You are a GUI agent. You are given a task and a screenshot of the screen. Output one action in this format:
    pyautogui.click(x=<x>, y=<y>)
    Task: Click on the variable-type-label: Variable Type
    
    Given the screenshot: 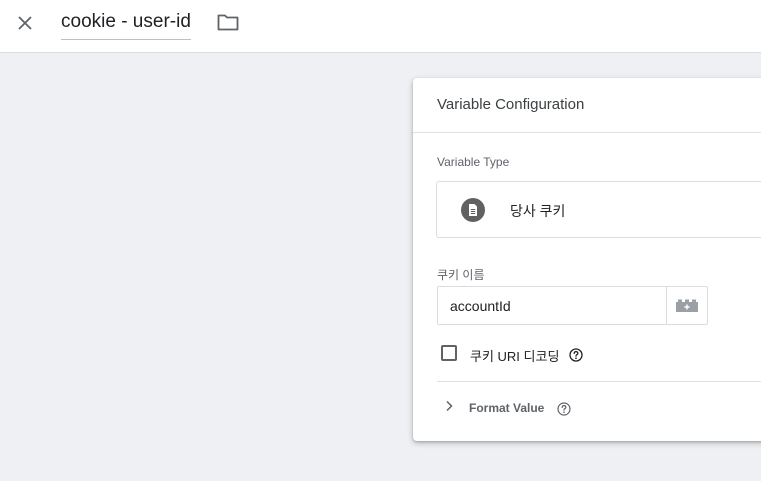 What is the action you would take?
    pyautogui.click(x=473, y=162)
    